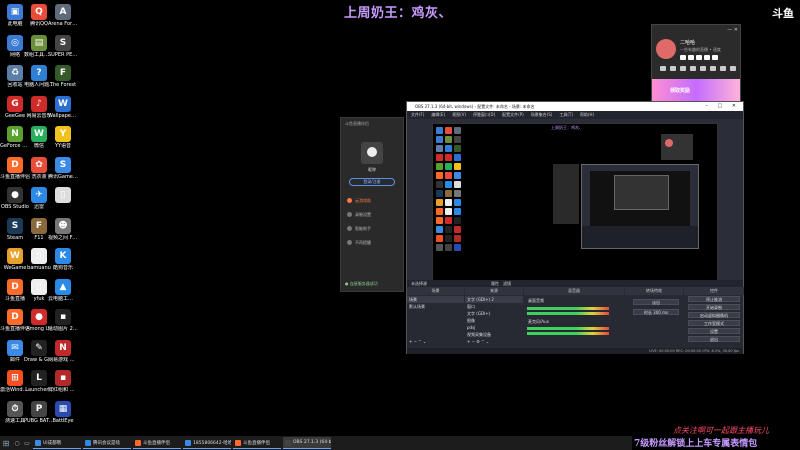 The width and height of the screenshot is (800, 450). I want to click on app-icon: ✿, so click(39, 164).